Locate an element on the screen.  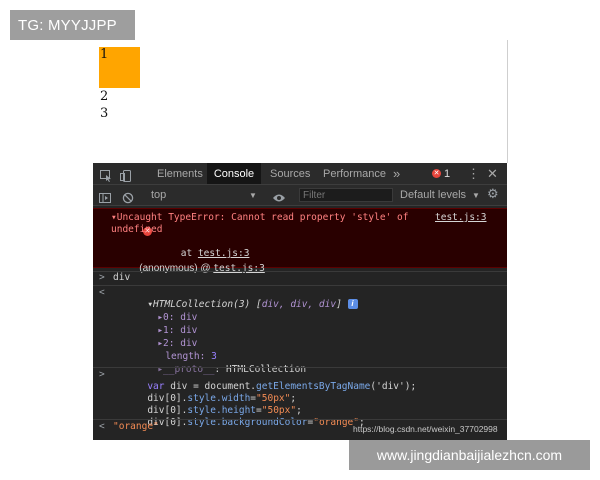
stack-frame-anonymous: (anonymous) @ test.js:3 is located at coordinates (191, 269).